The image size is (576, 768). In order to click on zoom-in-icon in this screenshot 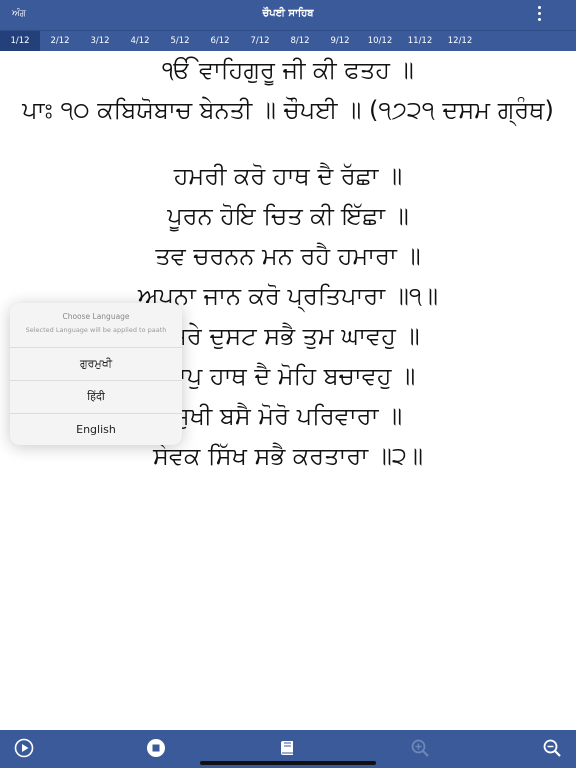, I will do `click(420, 748)`.